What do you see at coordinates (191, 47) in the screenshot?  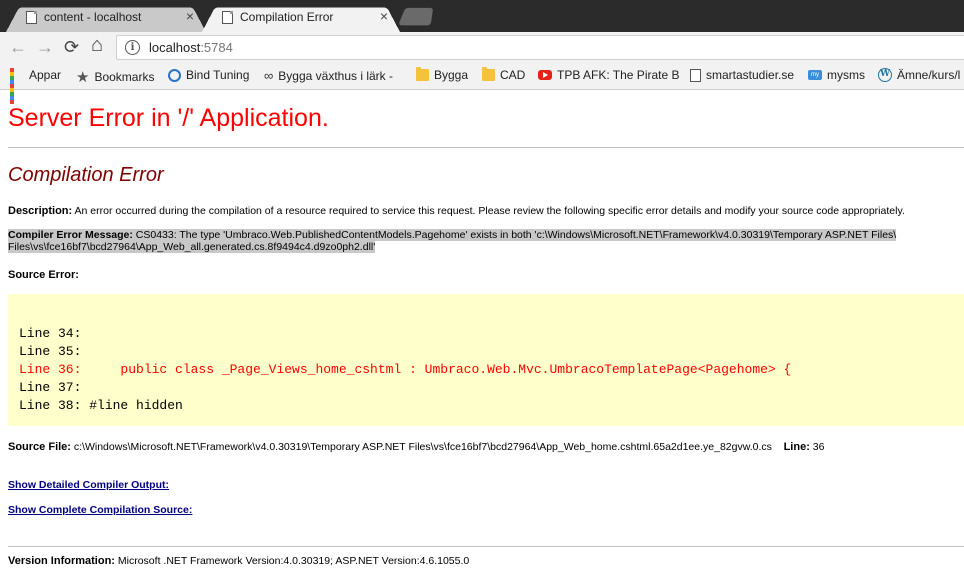 I see `url-text: localhost:5784` at bounding box center [191, 47].